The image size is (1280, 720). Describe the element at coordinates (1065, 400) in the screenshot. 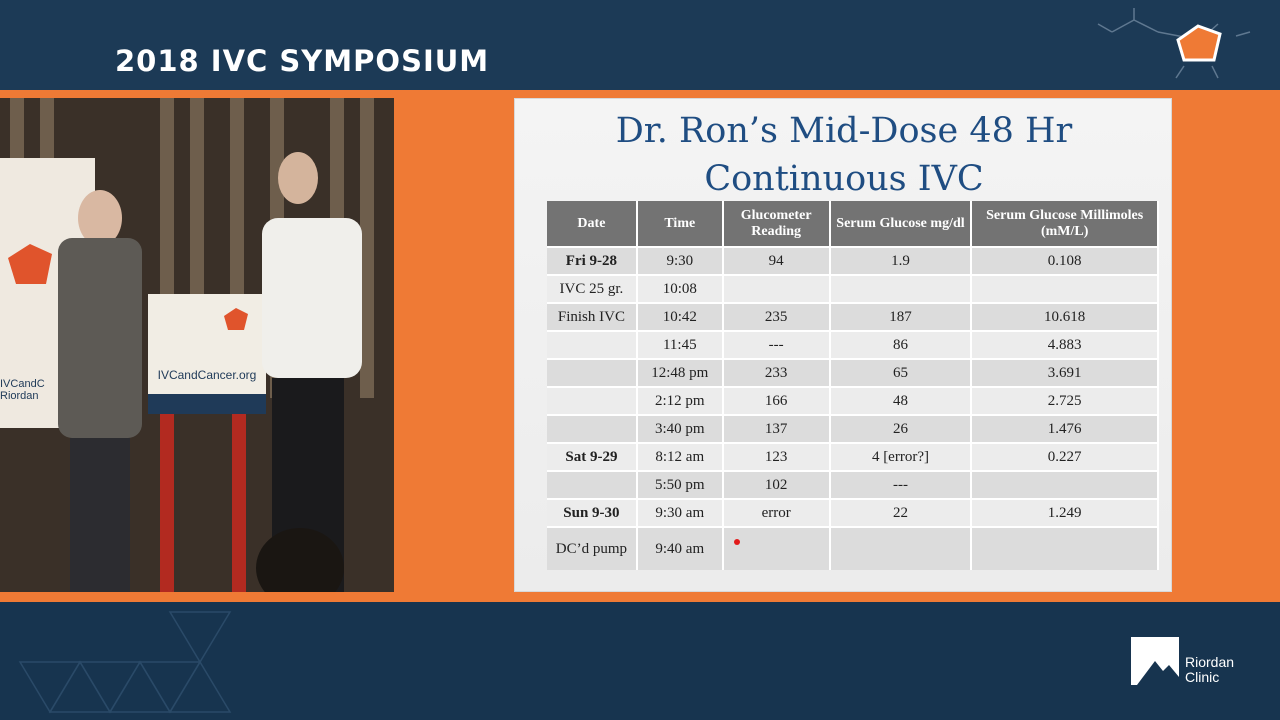

I see `table-cell-serum-mm: 2.725` at that location.